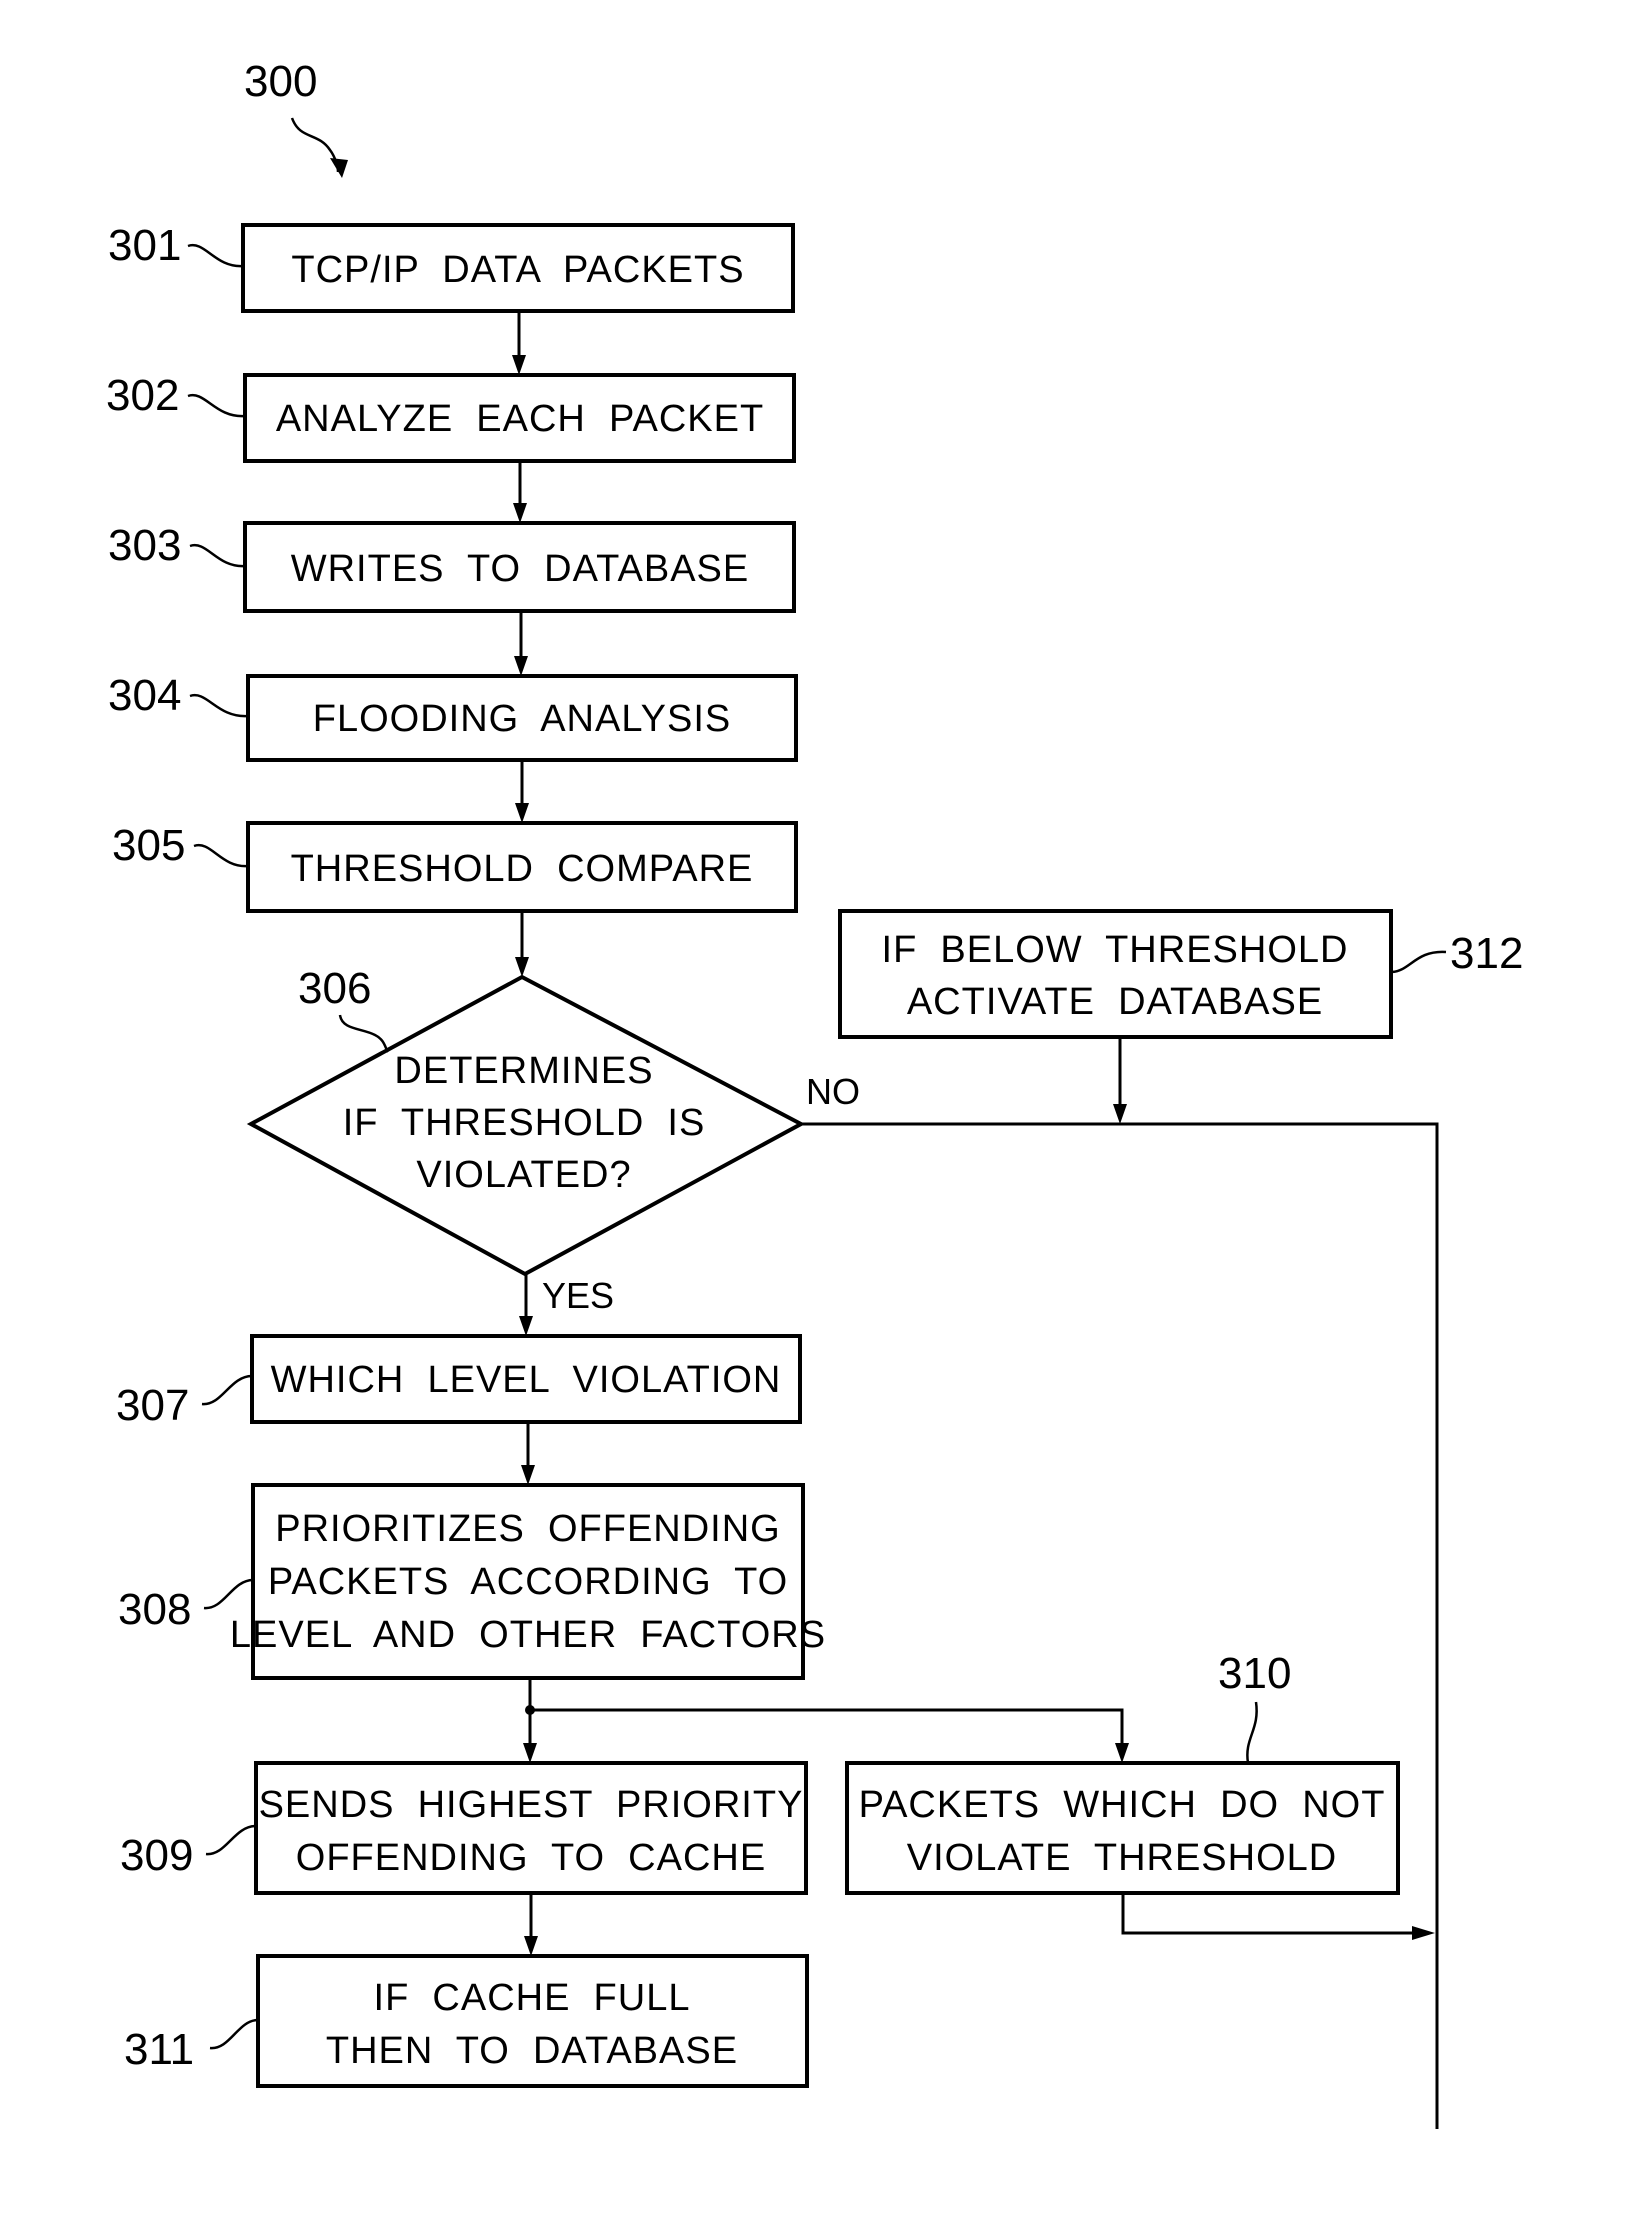 The height and width of the screenshot is (2234, 1642). Describe the element at coordinates (315, 145) in the screenshot. I see `figure-ref-leader` at that location.